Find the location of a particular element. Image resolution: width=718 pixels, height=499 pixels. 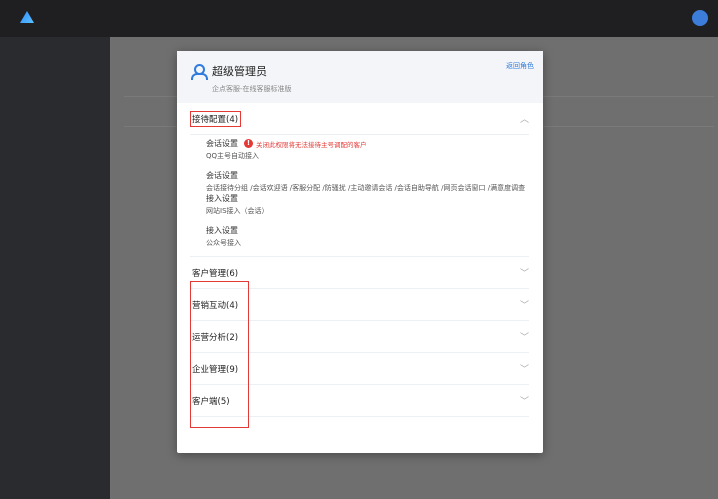

block-text: 网站IS接入（会话） is located at coordinates (237, 211).